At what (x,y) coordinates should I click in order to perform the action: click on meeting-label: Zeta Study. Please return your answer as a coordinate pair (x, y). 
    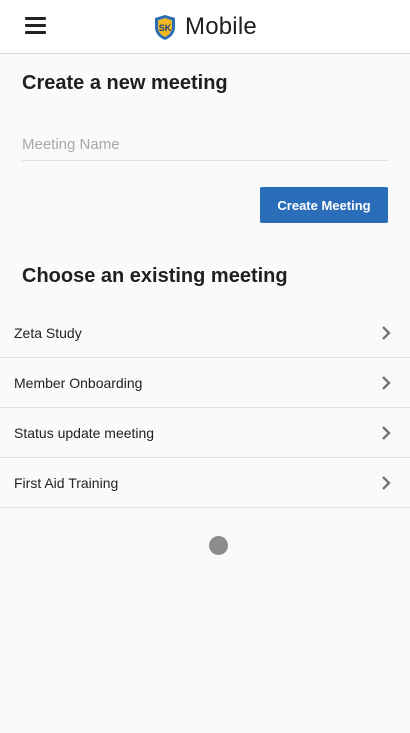
    Looking at the image, I should click on (48, 332).